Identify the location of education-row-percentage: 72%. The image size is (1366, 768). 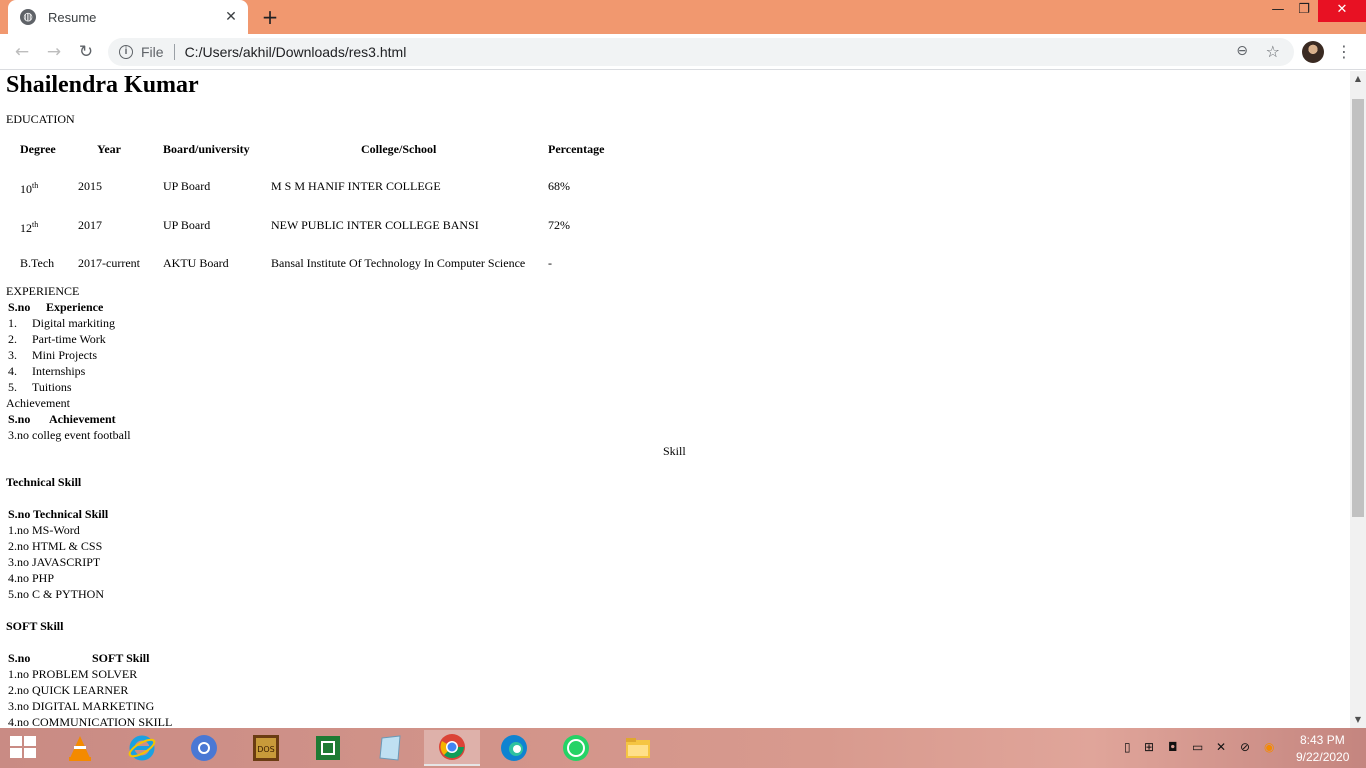
(559, 225).